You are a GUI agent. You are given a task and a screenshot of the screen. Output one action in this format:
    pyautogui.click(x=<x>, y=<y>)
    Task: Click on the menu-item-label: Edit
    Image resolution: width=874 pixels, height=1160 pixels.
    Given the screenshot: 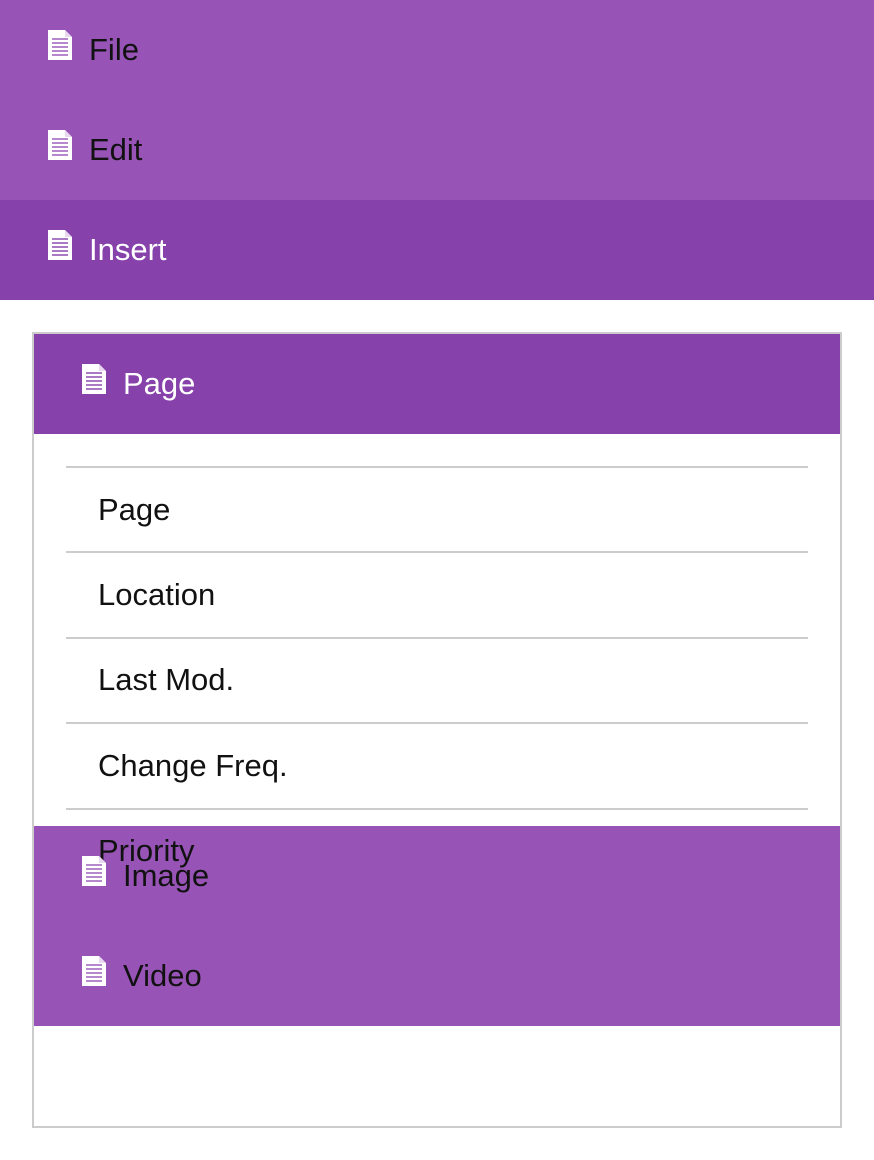 What is the action you would take?
    pyautogui.click(x=116, y=149)
    